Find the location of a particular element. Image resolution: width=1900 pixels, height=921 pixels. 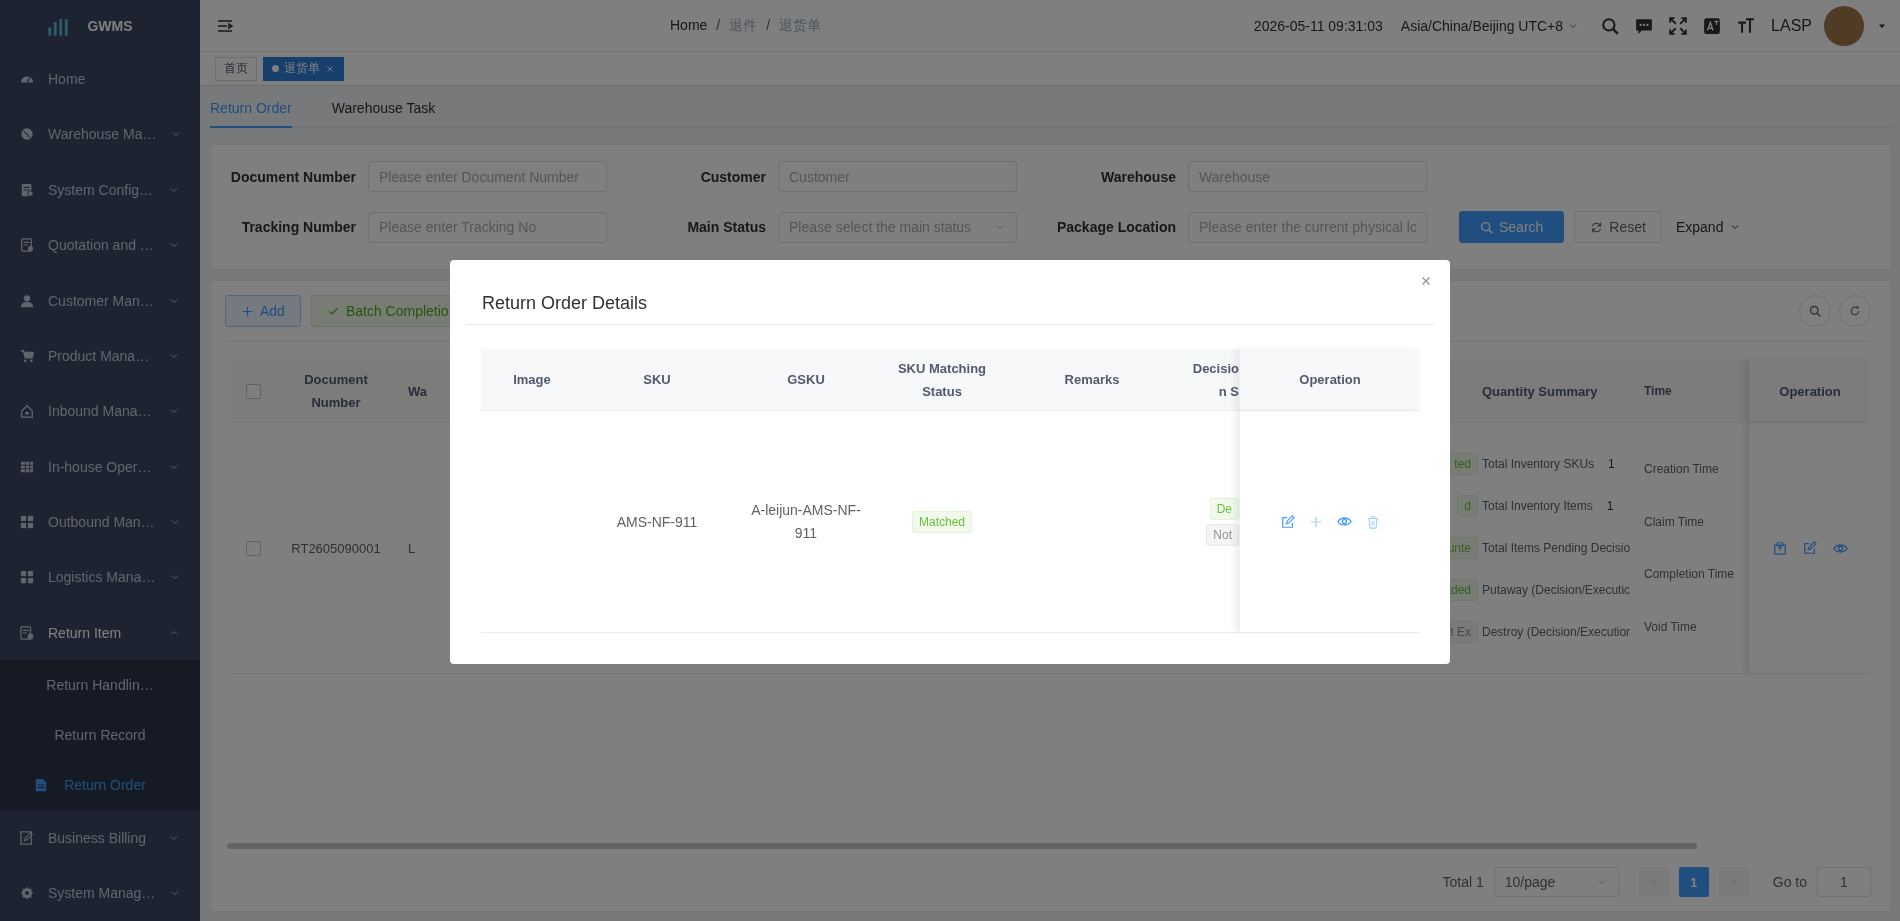

time-label: Creation Time is located at coordinates (1681, 469).